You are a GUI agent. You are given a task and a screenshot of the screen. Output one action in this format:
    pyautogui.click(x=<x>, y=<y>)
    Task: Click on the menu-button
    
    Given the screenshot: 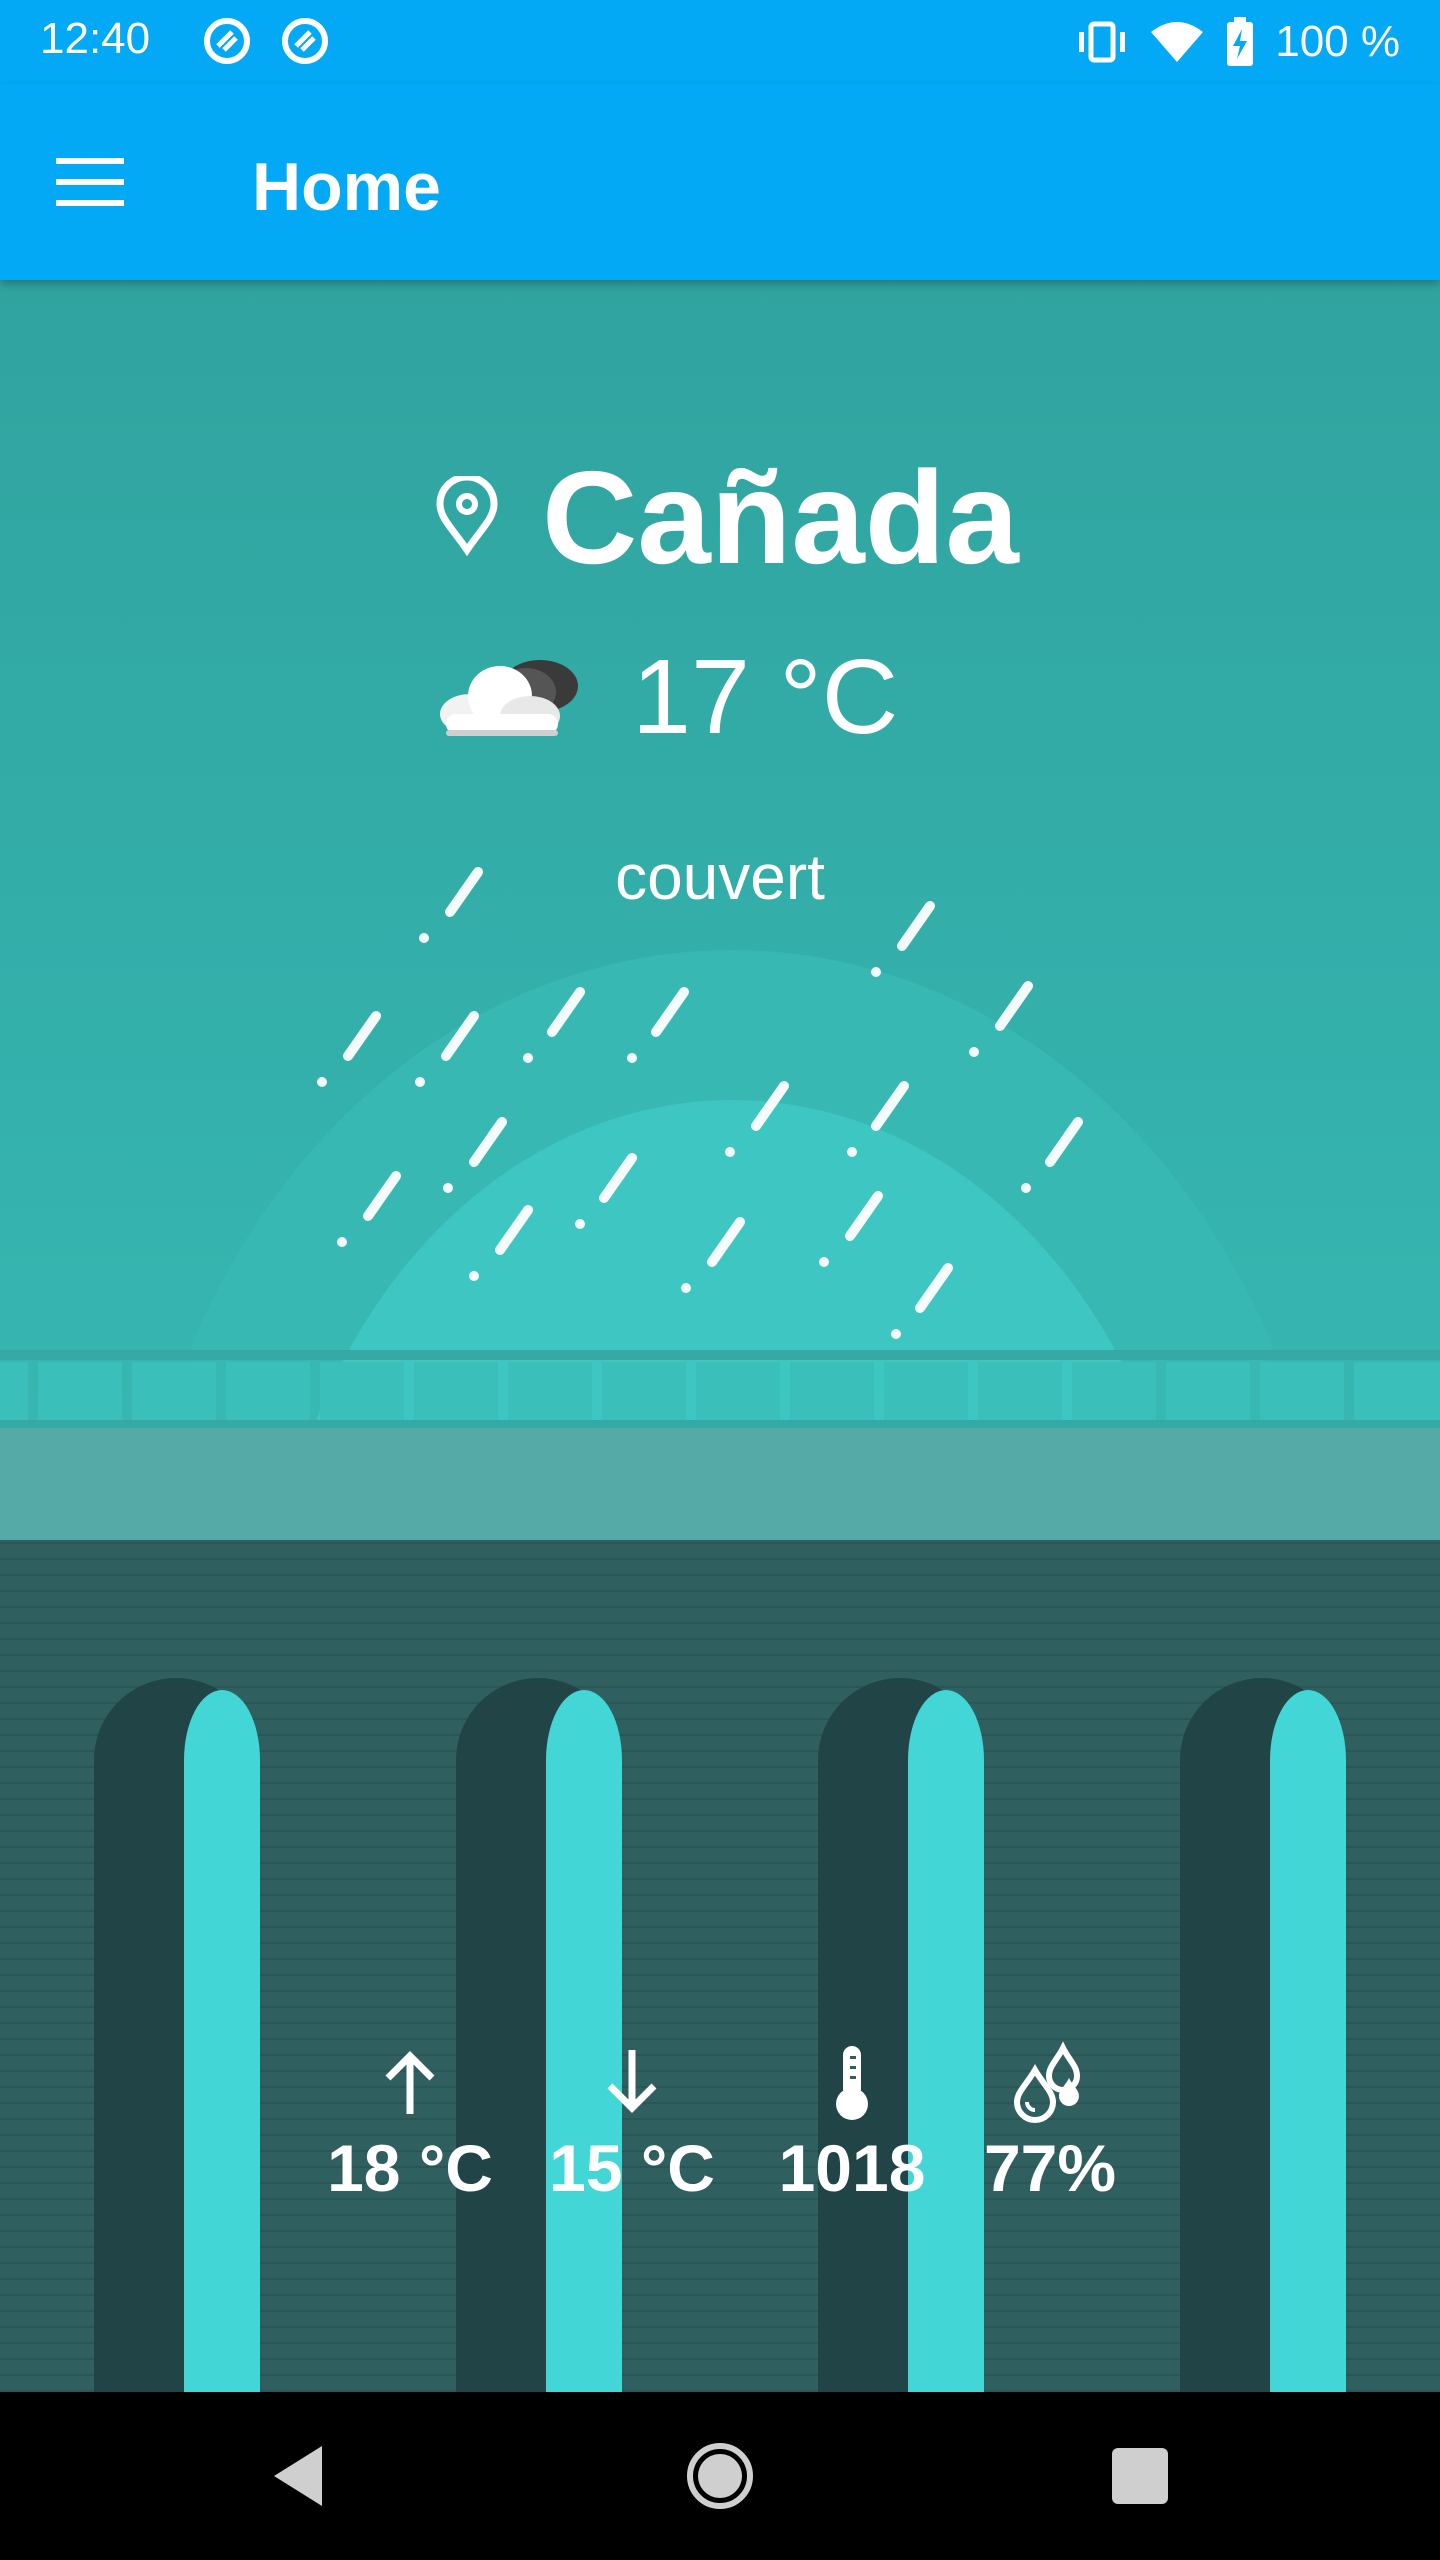 What is the action you would take?
    pyautogui.click(x=90, y=182)
    